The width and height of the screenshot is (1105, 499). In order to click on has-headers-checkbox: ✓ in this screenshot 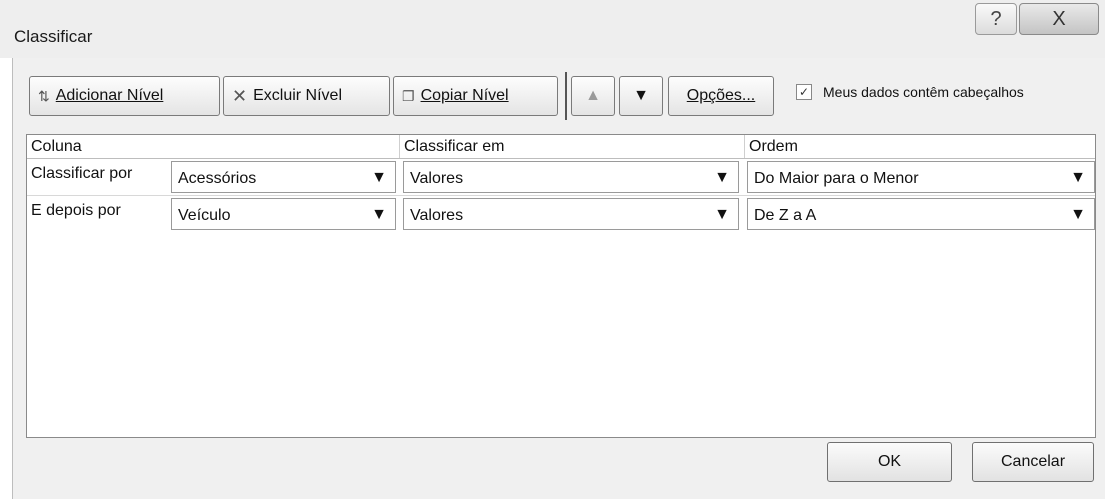, I will do `click(804, 92)`.